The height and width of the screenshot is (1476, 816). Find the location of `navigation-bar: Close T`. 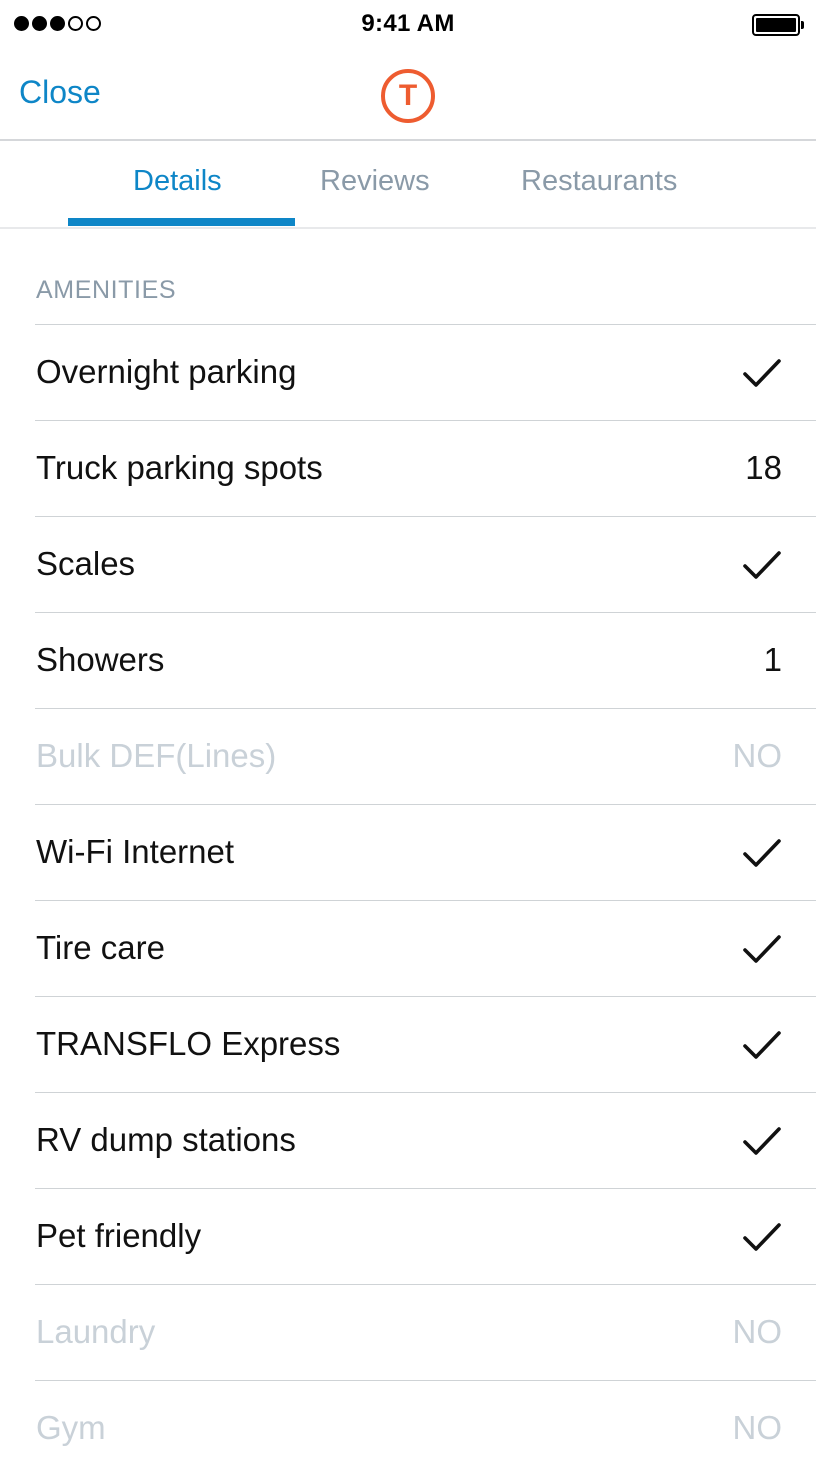

navigation-bar: Close T is located at coordinates (408, 95).